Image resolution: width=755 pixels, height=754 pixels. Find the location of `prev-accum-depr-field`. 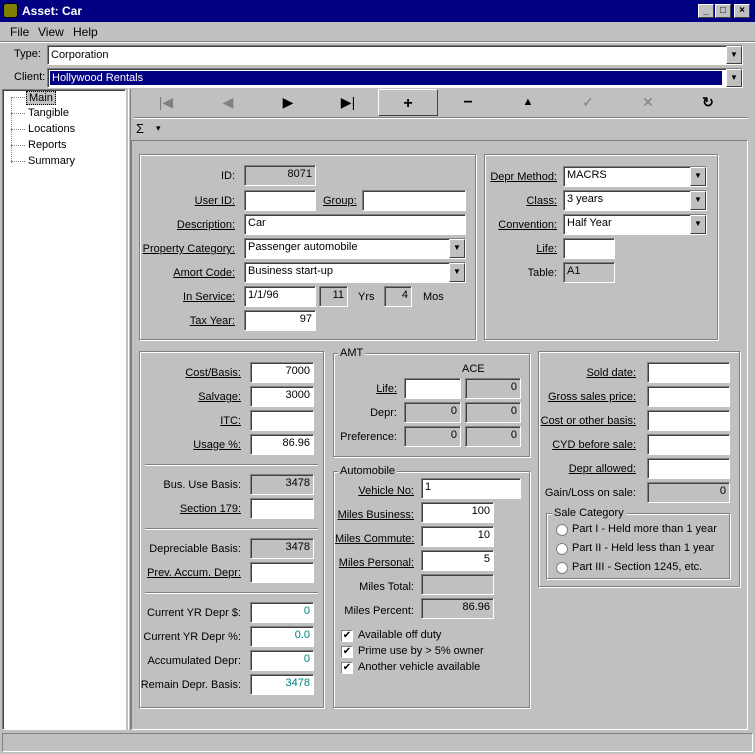

prev-accum-depr-field is located at coordinates (282, 572).